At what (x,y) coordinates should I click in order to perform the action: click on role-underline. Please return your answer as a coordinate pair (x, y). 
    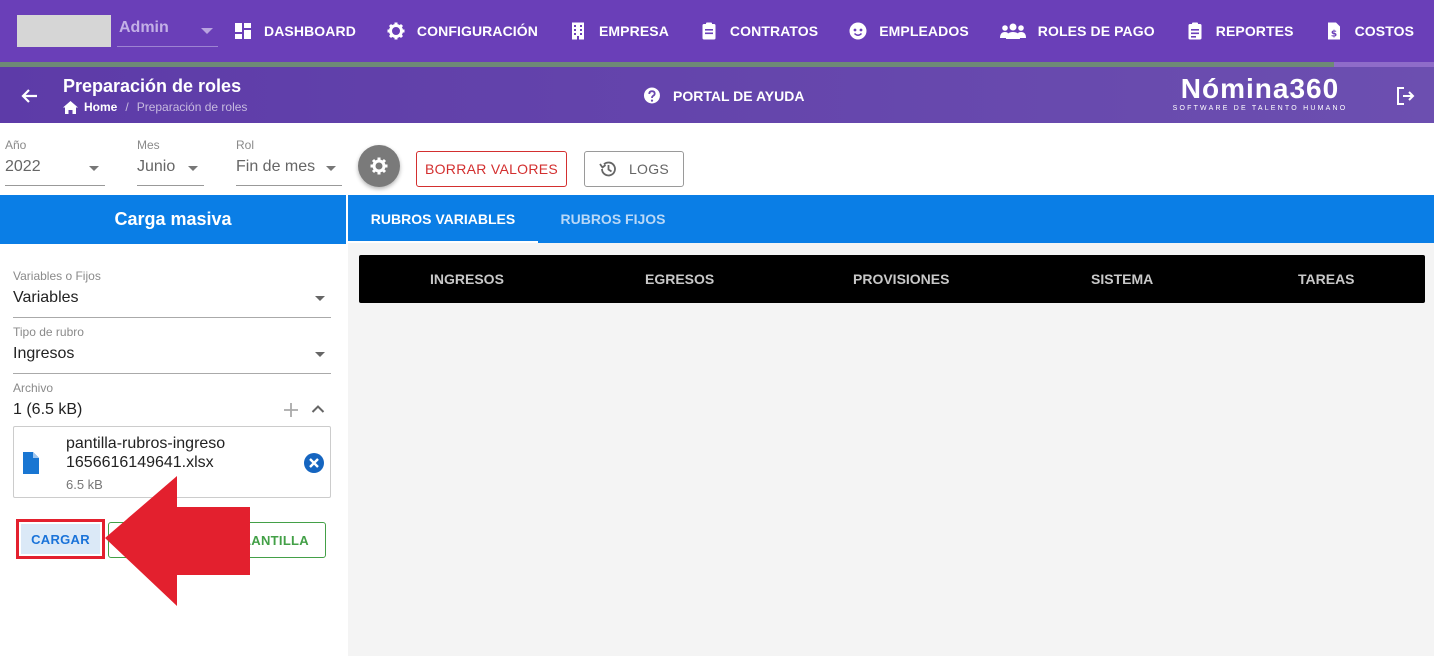
    Looking at the image, I should click on (289, 185).